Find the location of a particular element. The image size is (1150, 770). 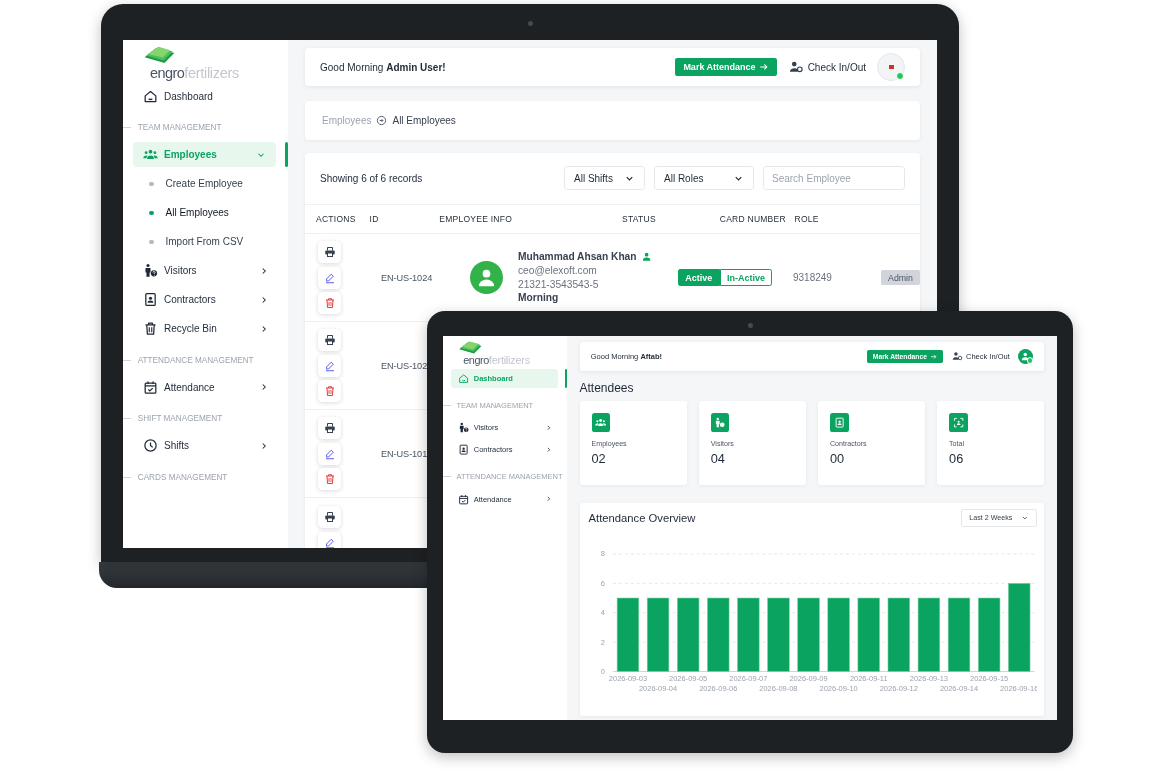

sidebar-item: Dashboard is located at coordinates (206, 96).